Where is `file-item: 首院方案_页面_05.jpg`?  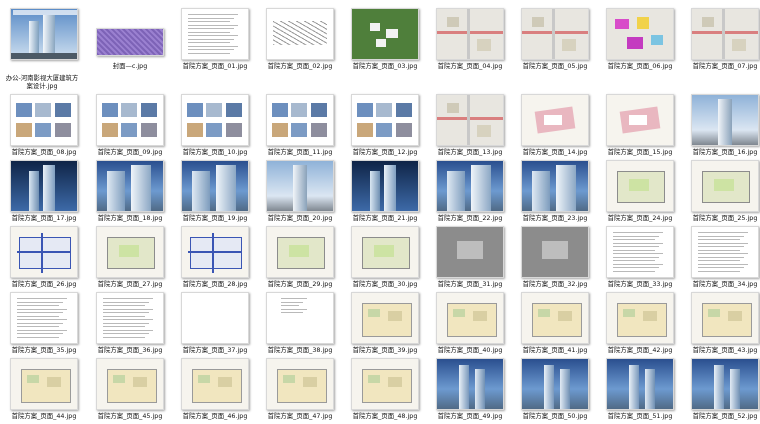
file-item: 首院方案_页面_05.jpg is located at coordinates (553, 41).